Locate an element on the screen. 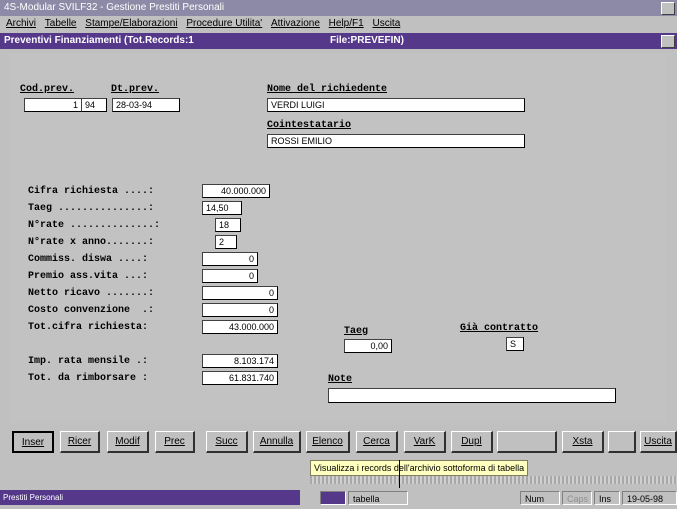  status-task: tabella is located at coordinates (378, 498).